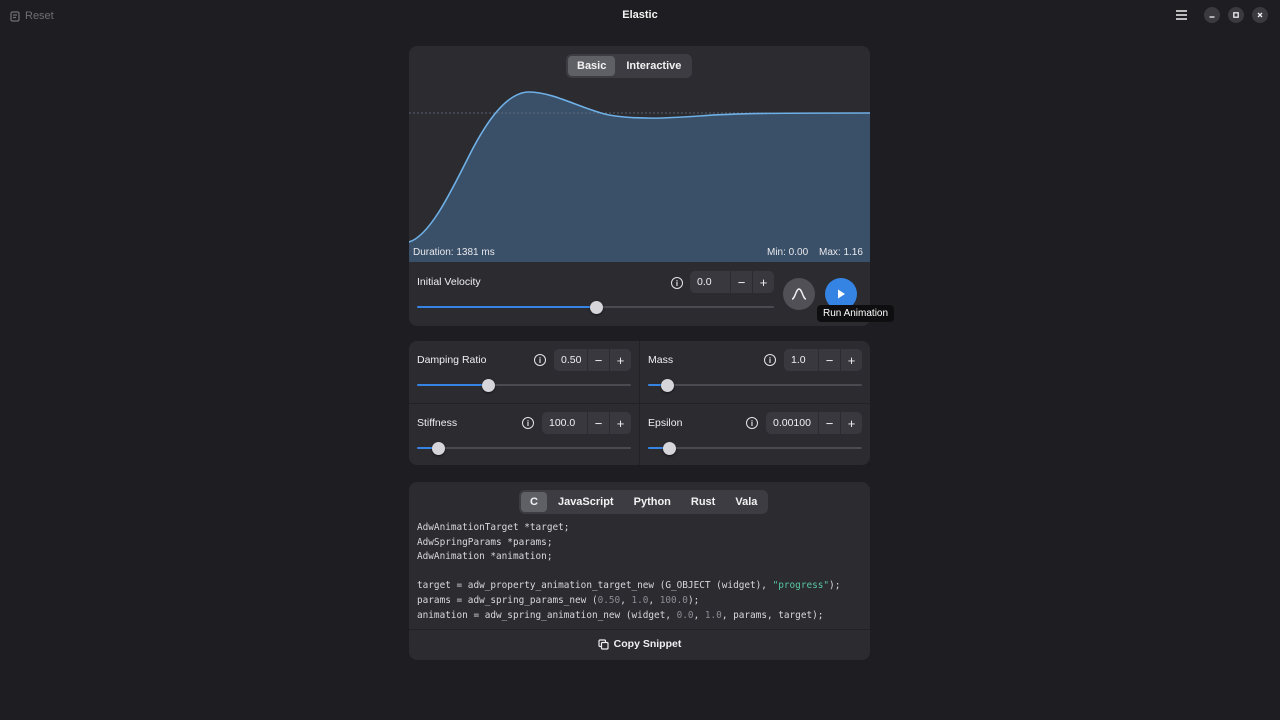 The height and width of the screenshot is (720, 1280). I want to click on duration-label: Duration: 1381 ms, so click(454, 252).